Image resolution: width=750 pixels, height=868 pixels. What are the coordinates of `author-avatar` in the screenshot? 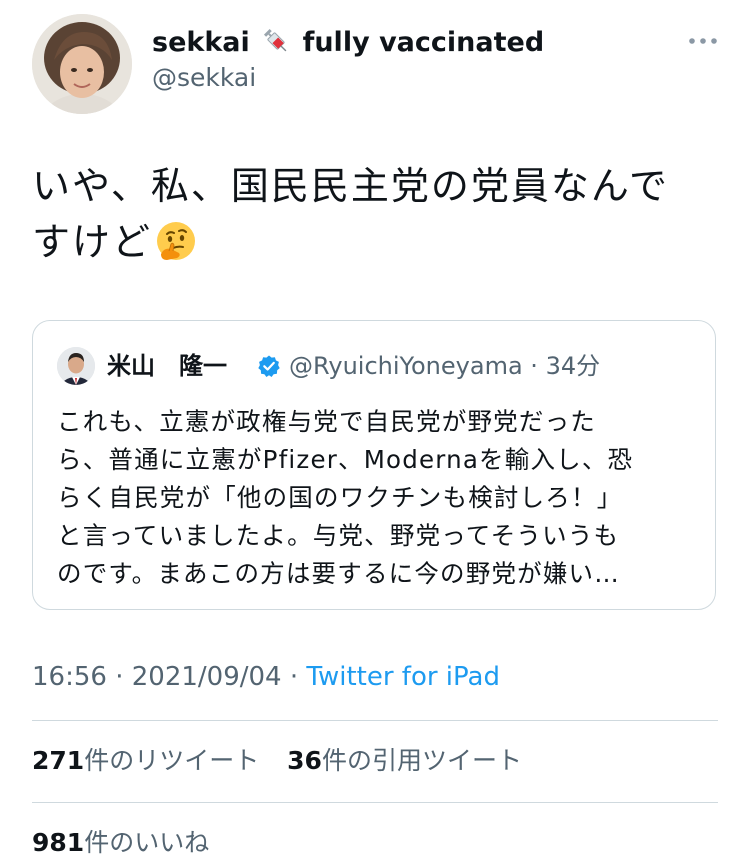 It's located at (82, 64).